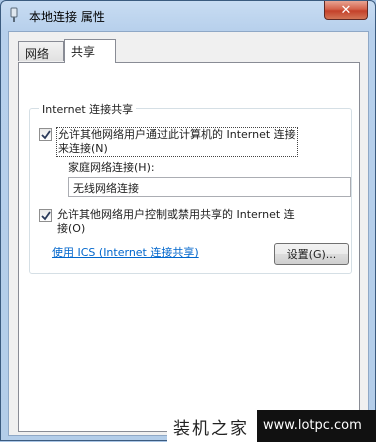  Describe the element at coordinates (177, 142) in the screenshot. I see `allow-connect-label: 允许其他网络用户通过此计算机的 Internet 连接 来连接(N)` at that location.